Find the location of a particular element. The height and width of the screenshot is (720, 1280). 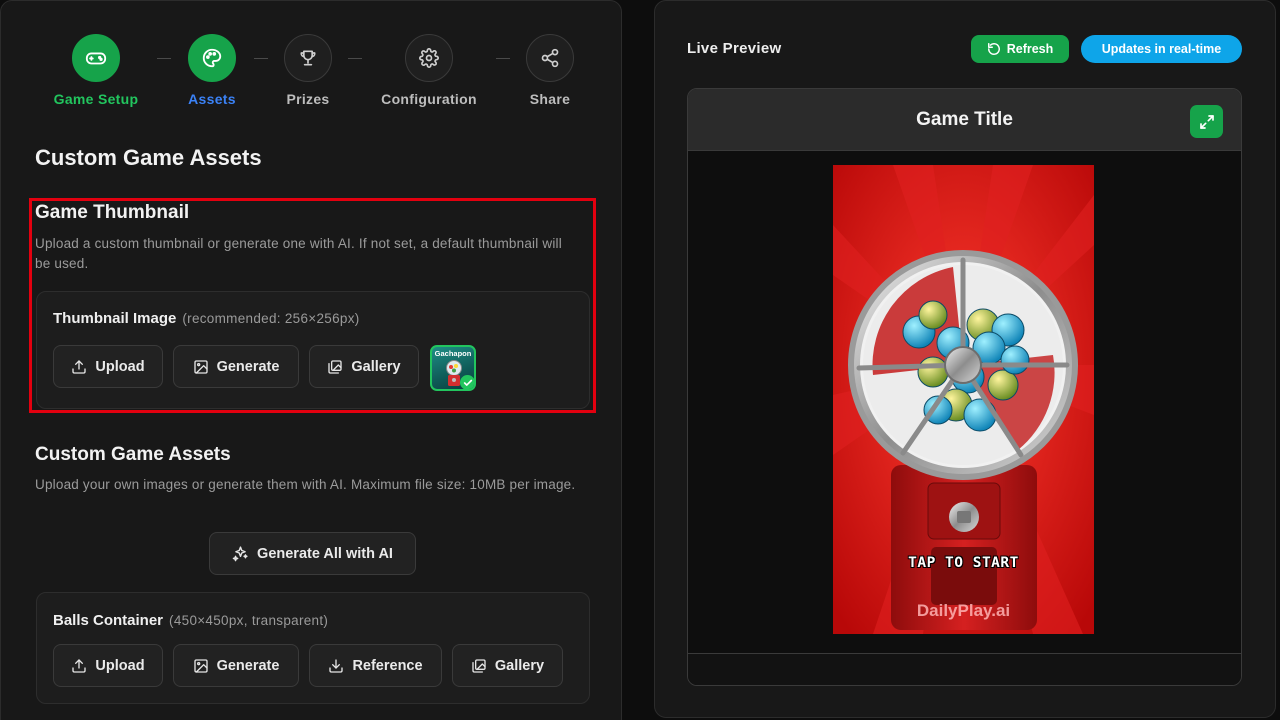

balls-container-label: Balls Container is located at coordinates (108, 620).